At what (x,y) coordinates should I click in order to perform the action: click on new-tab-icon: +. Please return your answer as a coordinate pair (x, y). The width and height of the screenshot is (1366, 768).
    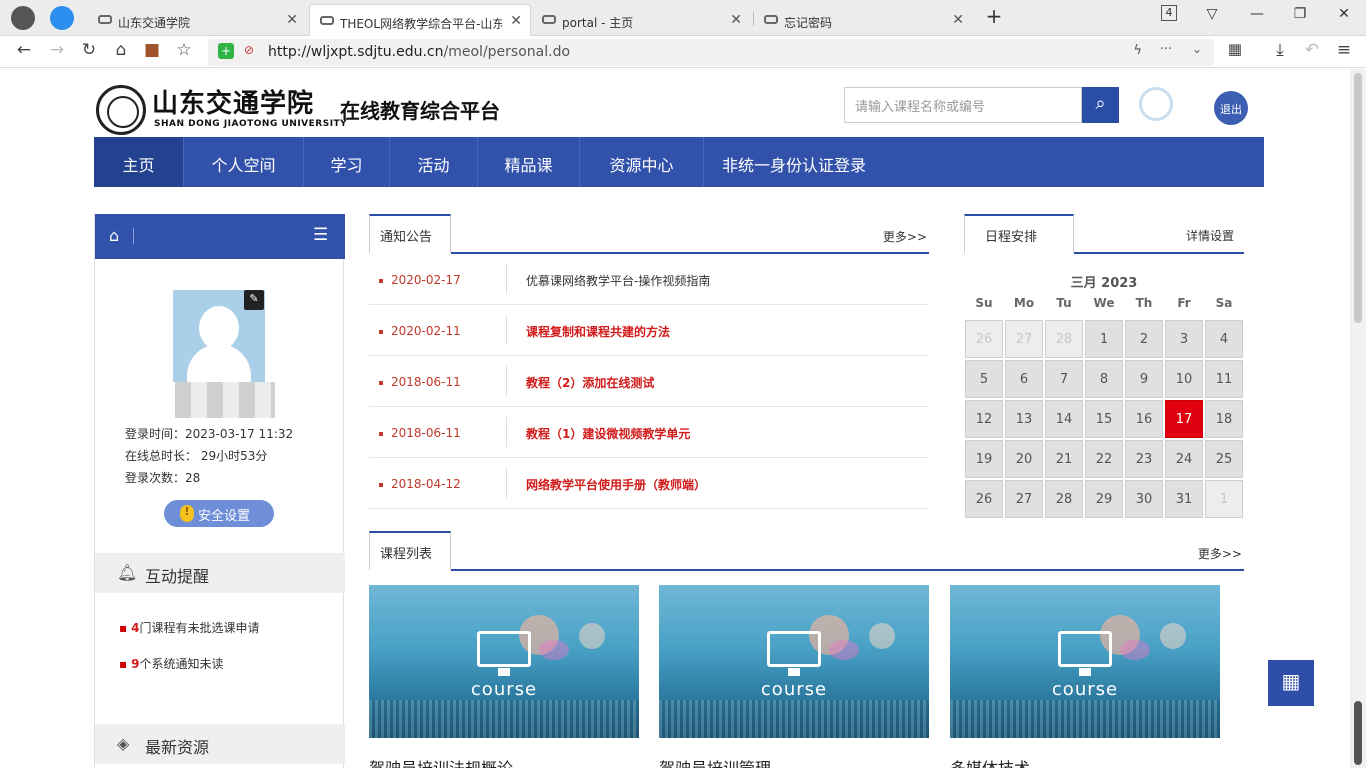
    Looking at the image, I should click on (994, 16).